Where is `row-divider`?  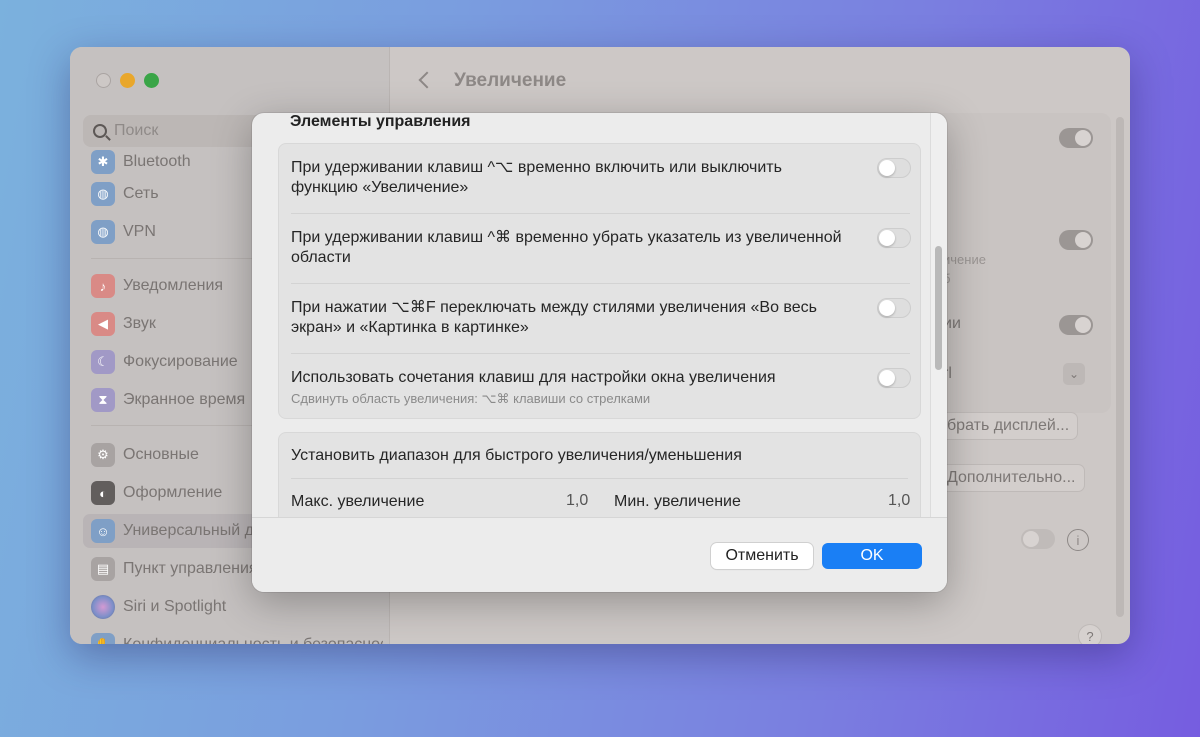 row-divider is located at coordinates (599, 478).